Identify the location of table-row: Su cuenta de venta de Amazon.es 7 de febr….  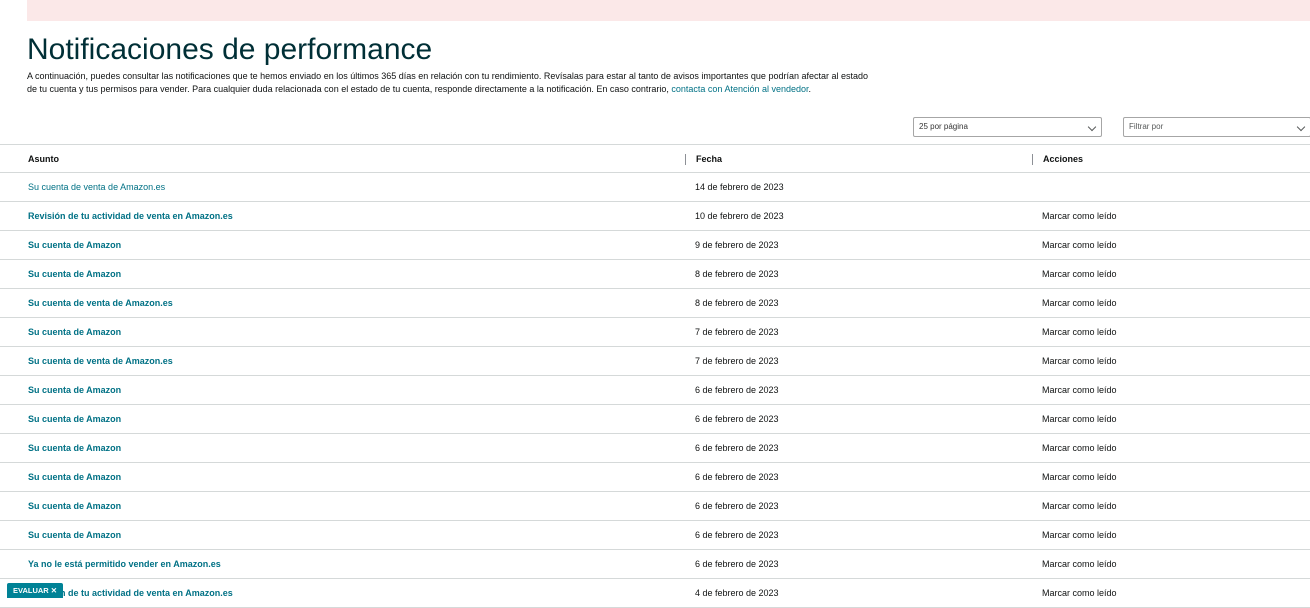
(655, 361).